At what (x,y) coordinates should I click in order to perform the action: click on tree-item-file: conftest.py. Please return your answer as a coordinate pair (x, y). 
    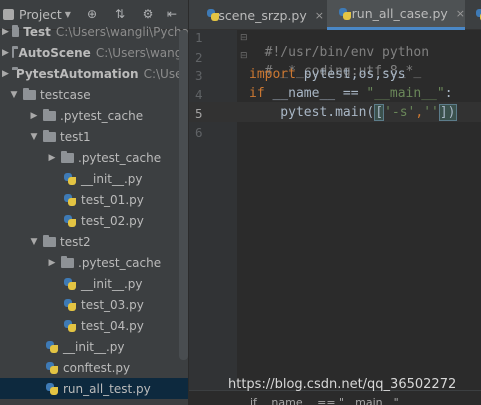
    Looking at the image, I should click on (94, 367).